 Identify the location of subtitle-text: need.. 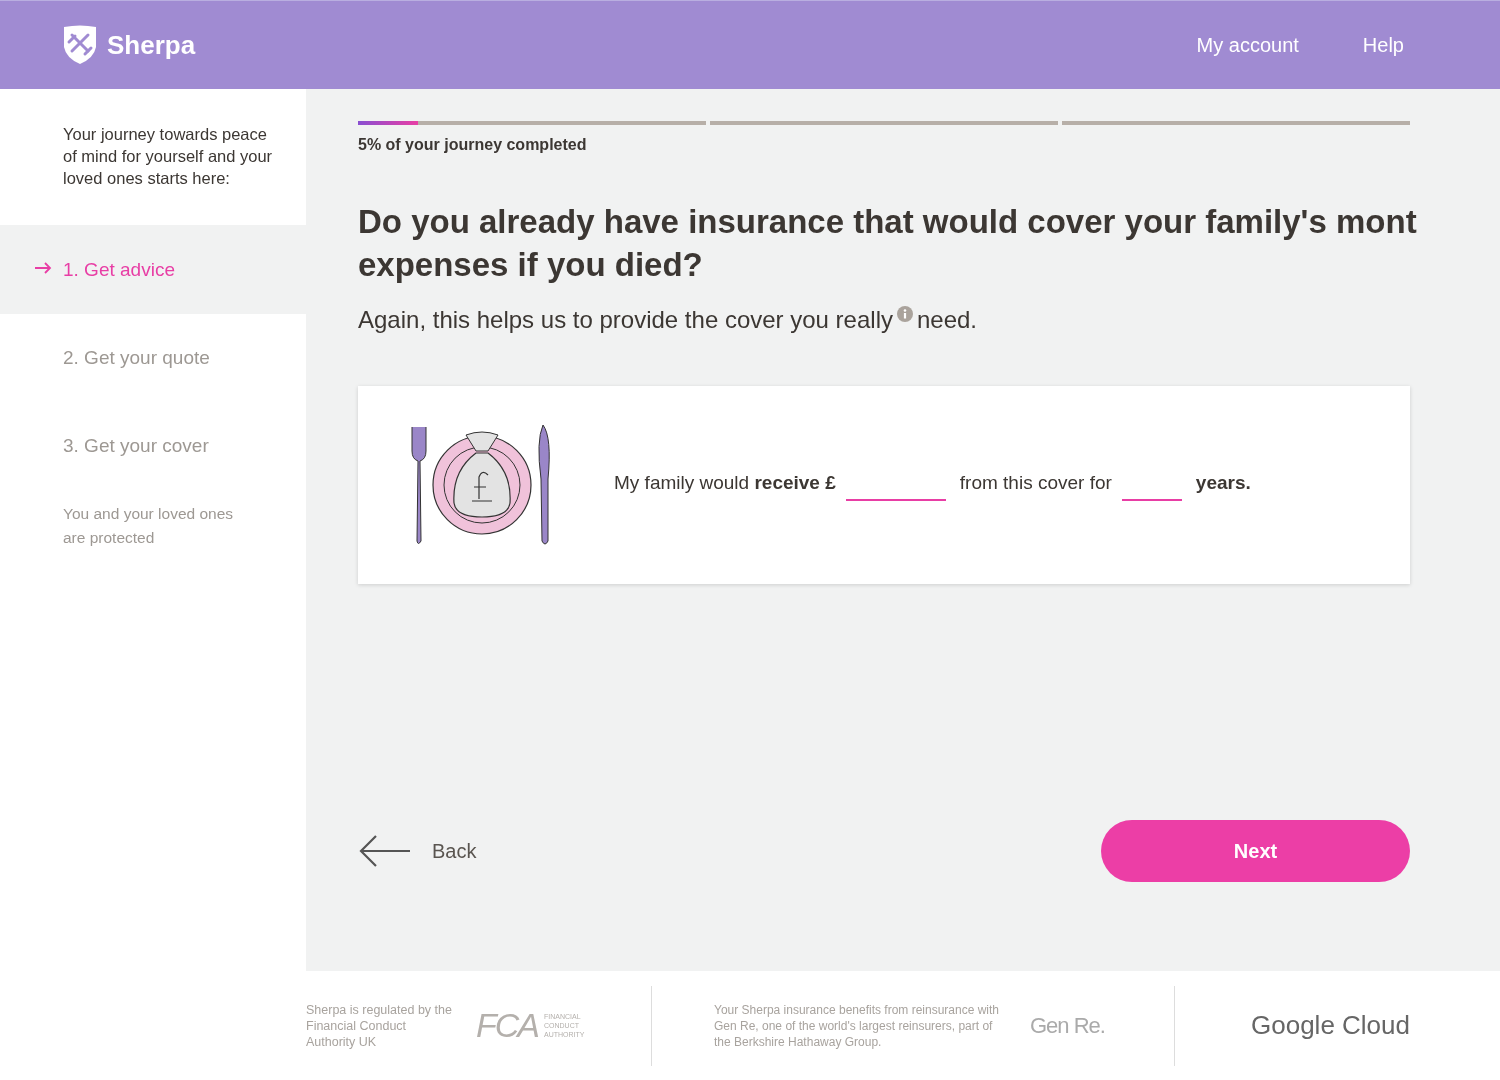
(947, 320).